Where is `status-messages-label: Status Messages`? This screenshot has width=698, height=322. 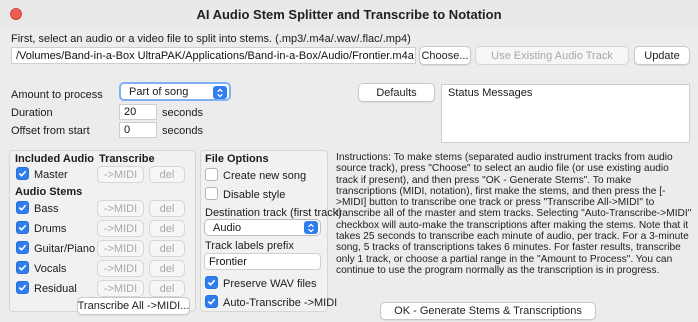
status-messages-label: Status Messages is located at coordinates (490, 93).